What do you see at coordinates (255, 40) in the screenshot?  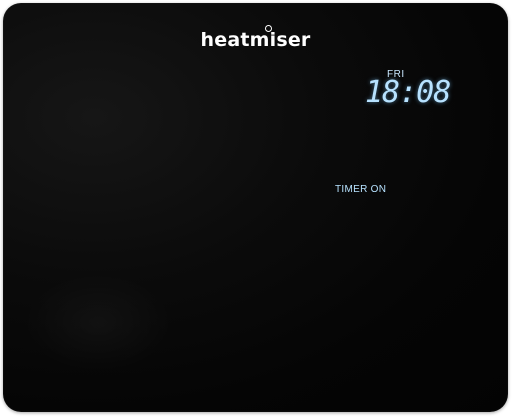 I see `brand-logo: heatmiser` at bounding box center [255, 40].